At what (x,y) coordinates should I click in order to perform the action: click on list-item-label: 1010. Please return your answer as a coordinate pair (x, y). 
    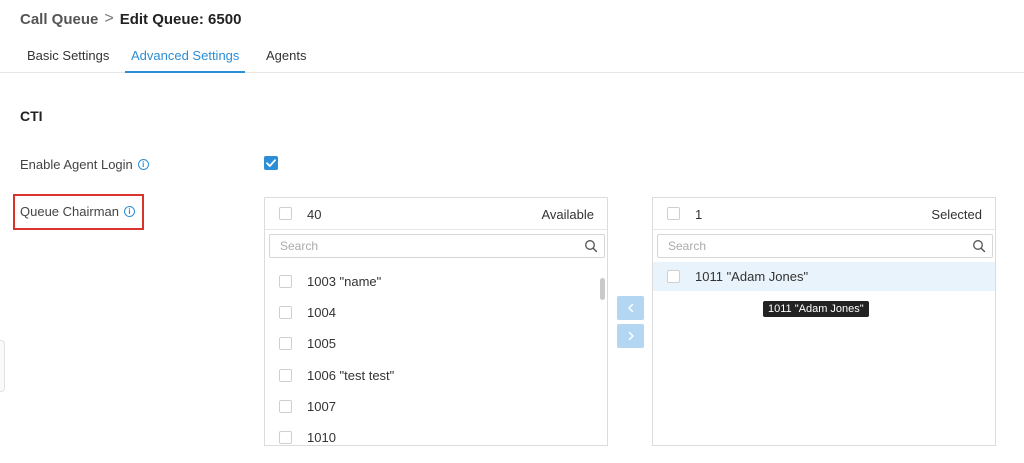
    Looking at the image, I should click on (321, 438).